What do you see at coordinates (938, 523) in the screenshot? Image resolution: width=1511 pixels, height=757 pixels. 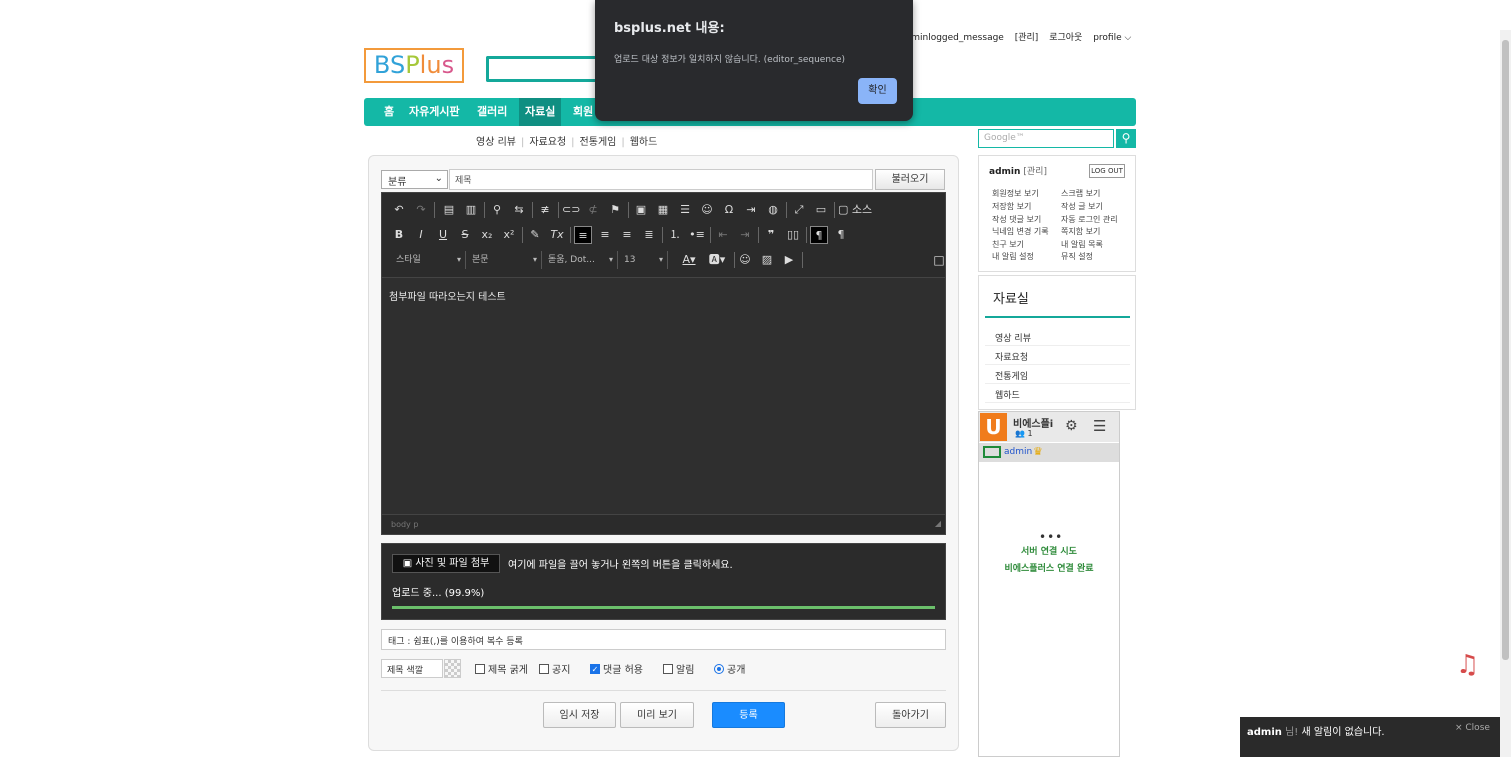 I see `resize-handle-icon: ◢` at bounding box center [938, 523].